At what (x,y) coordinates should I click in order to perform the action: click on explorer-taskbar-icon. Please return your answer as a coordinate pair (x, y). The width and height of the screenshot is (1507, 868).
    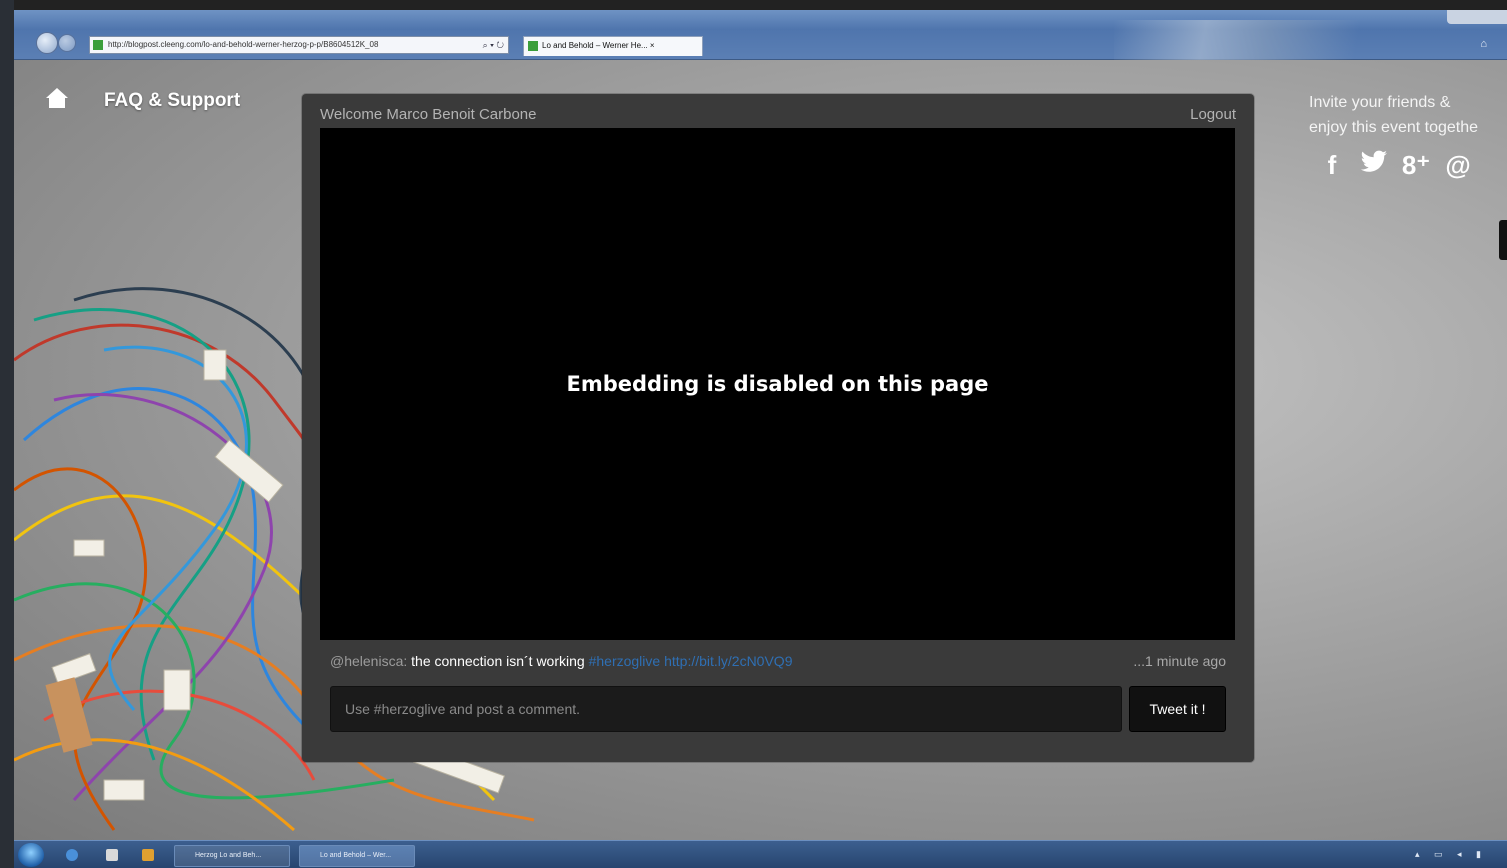
    Looking at the image, I should click on (112, 855).